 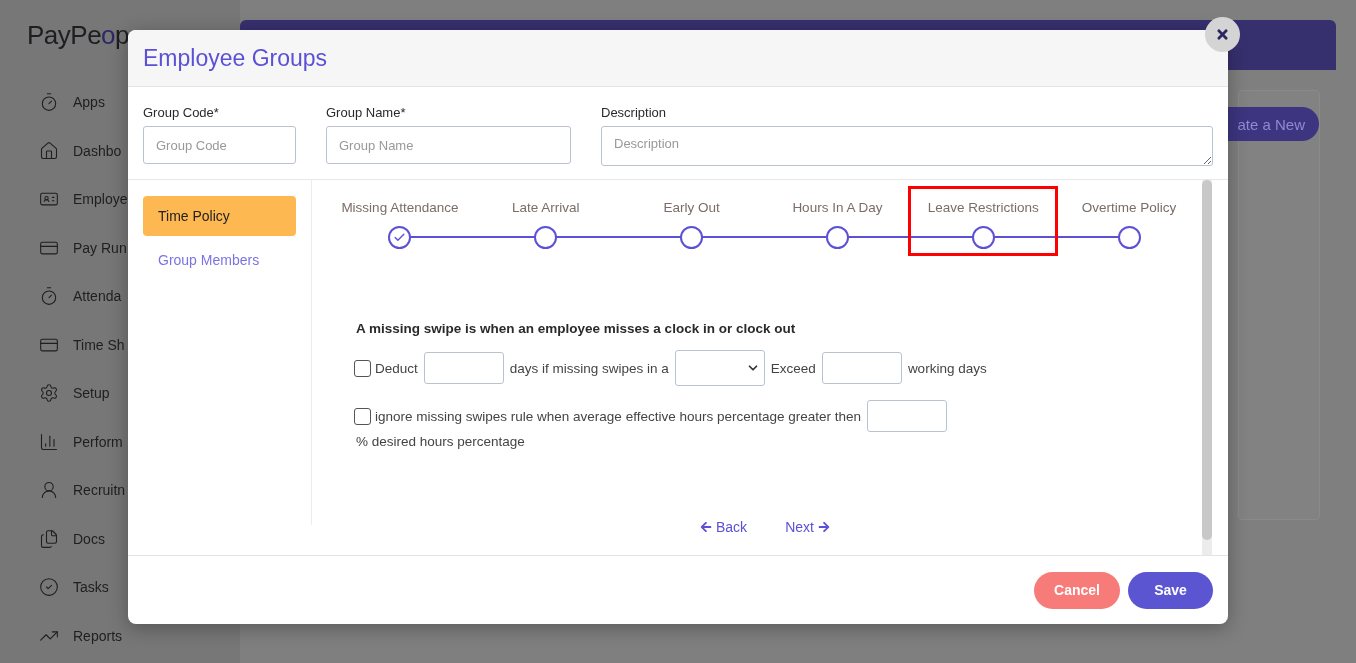 What do you see at coordinates (634, 112) in the screenshot?
I see `field-label: Description` at bounding box center [634, 112].